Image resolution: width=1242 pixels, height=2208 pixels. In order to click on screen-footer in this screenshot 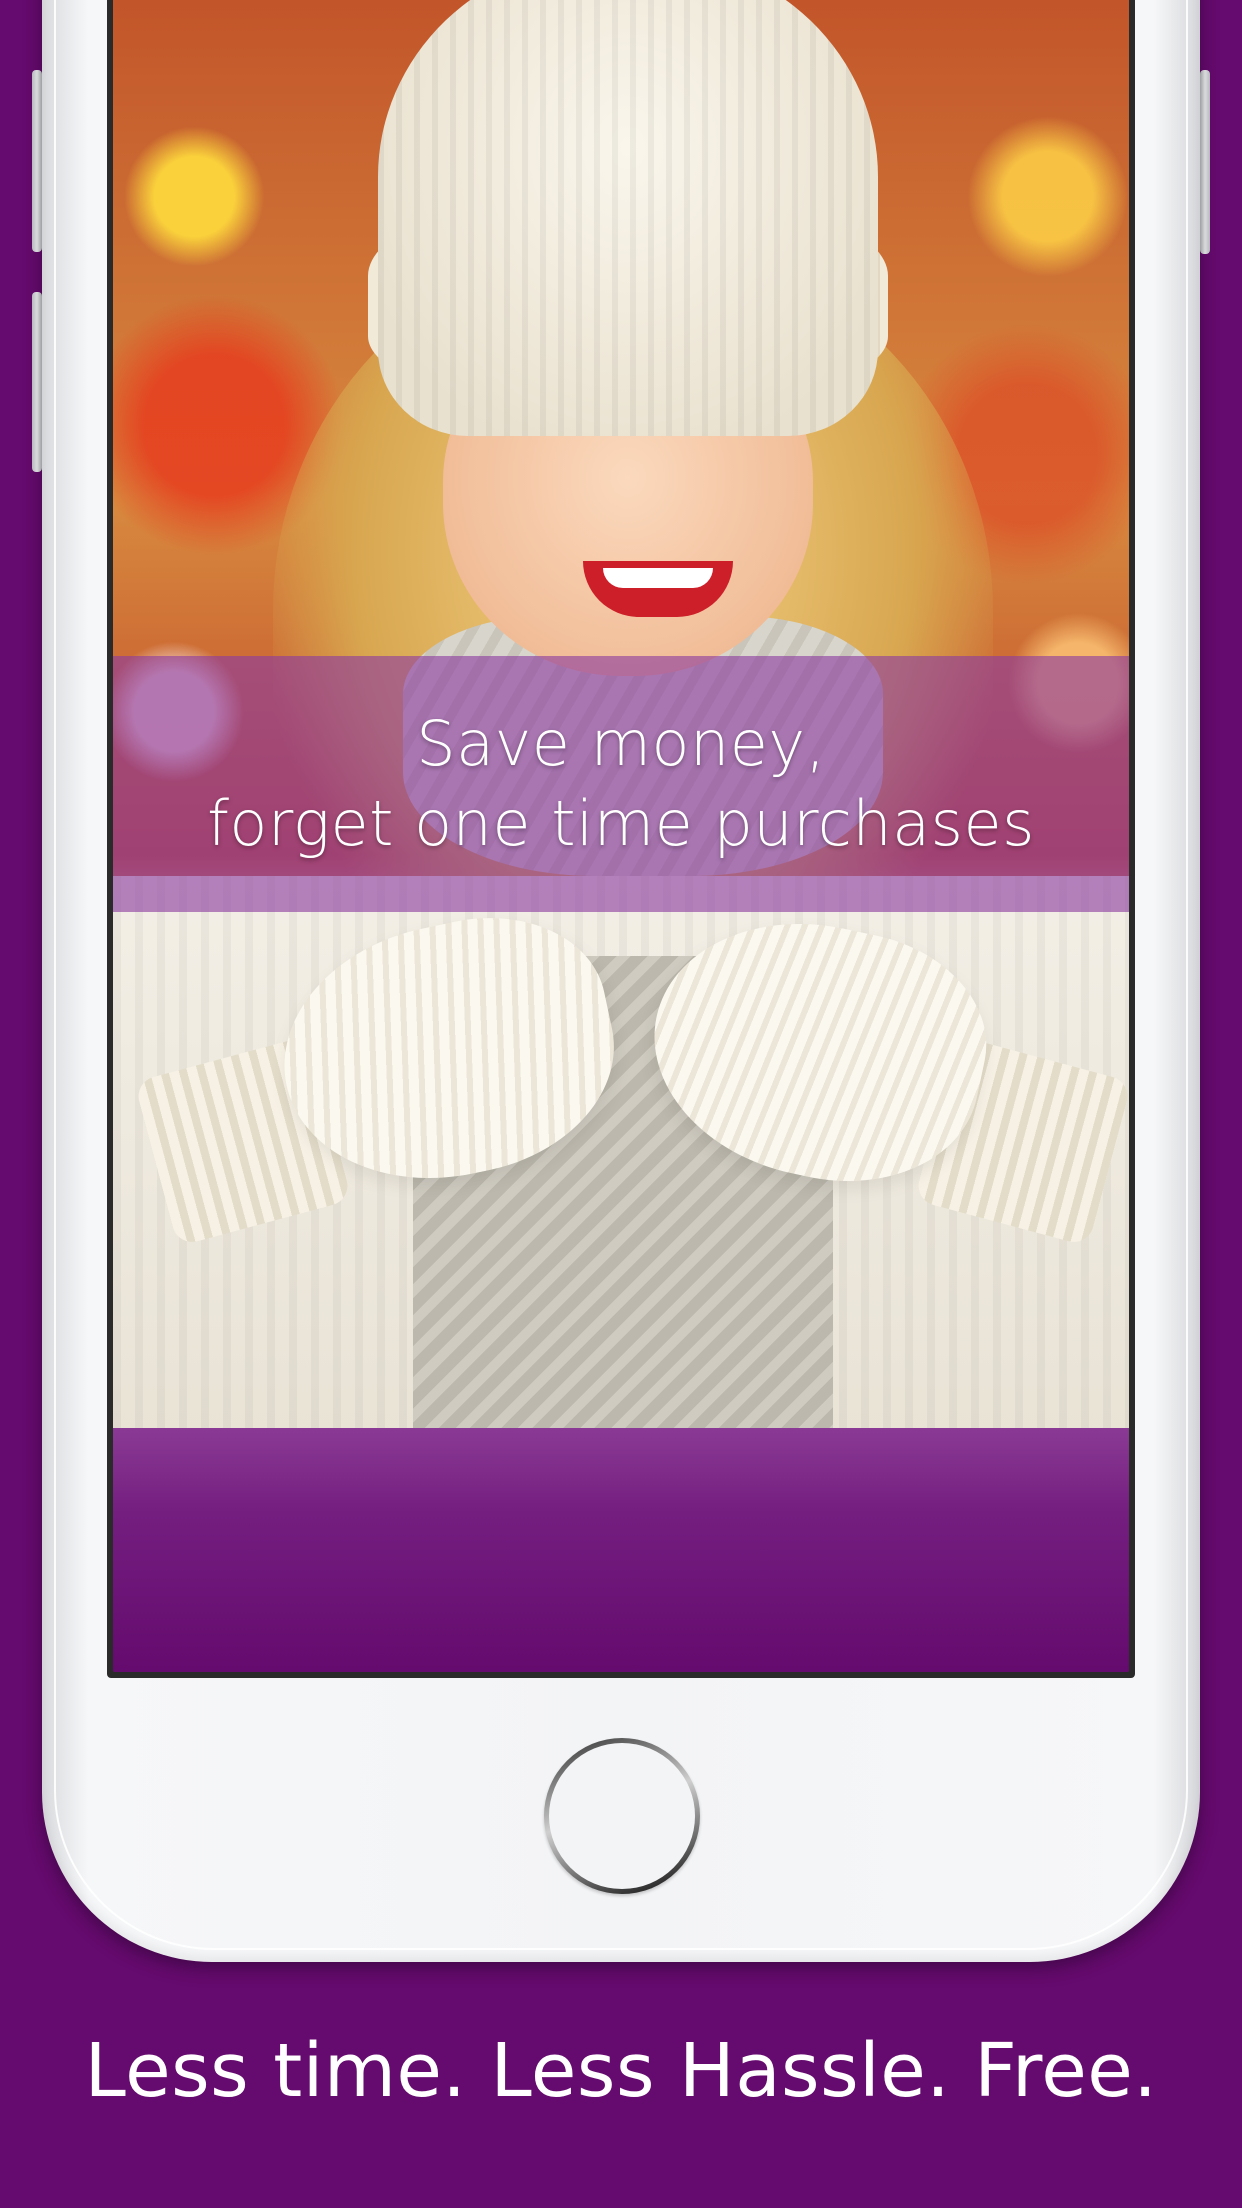, I will do `click(621, 1550)`.